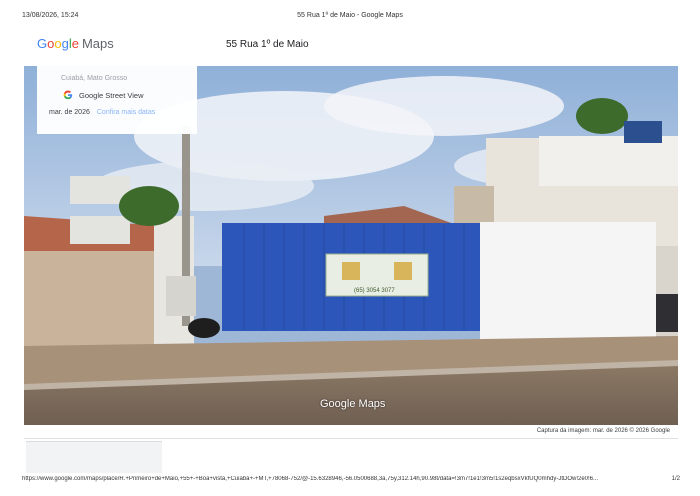  Describe the element at coordinates (204, 328) in the screenshot. I see `trash-bags` at that location.